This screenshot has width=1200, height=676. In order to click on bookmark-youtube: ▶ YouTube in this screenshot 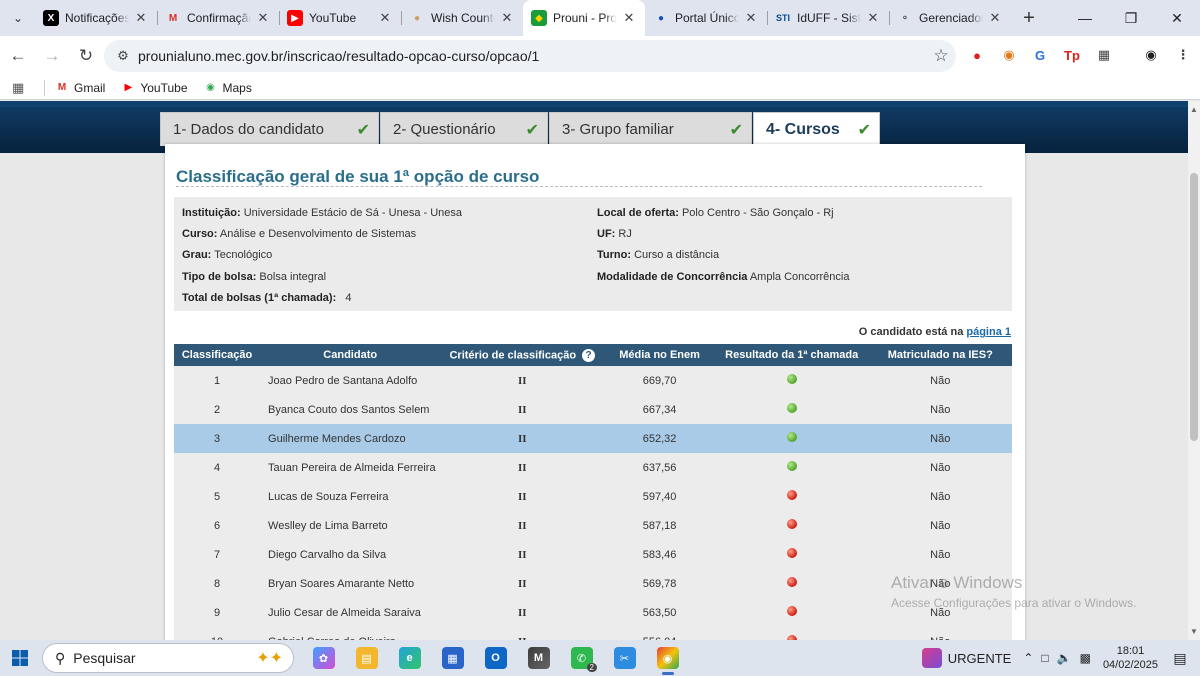, I will do `click(154, 88)`.